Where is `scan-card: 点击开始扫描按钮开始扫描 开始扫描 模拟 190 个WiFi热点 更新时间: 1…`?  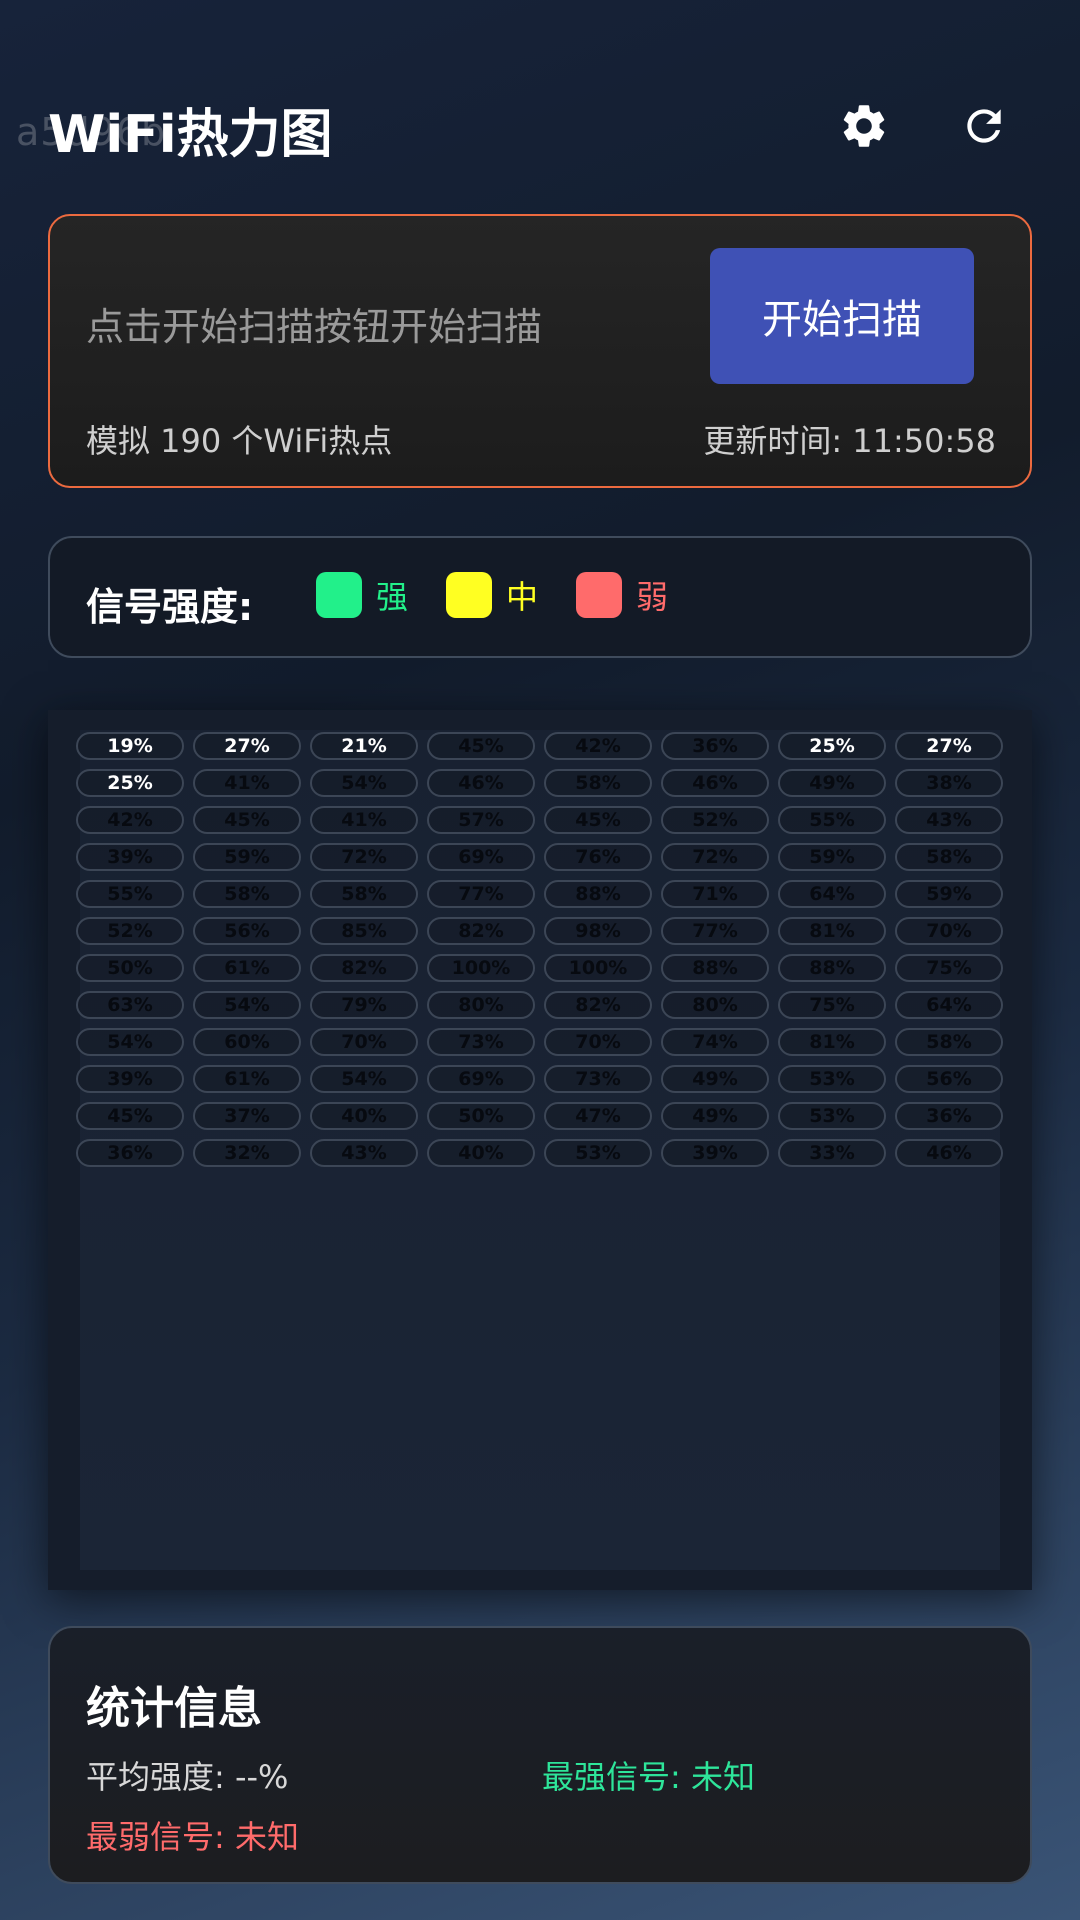
scan-card: 点击开始扫描按钮开始扫描 开始扫描 模拟 190 个WiFi热点 更新时间: 1… is located at coordinates (540, 351).